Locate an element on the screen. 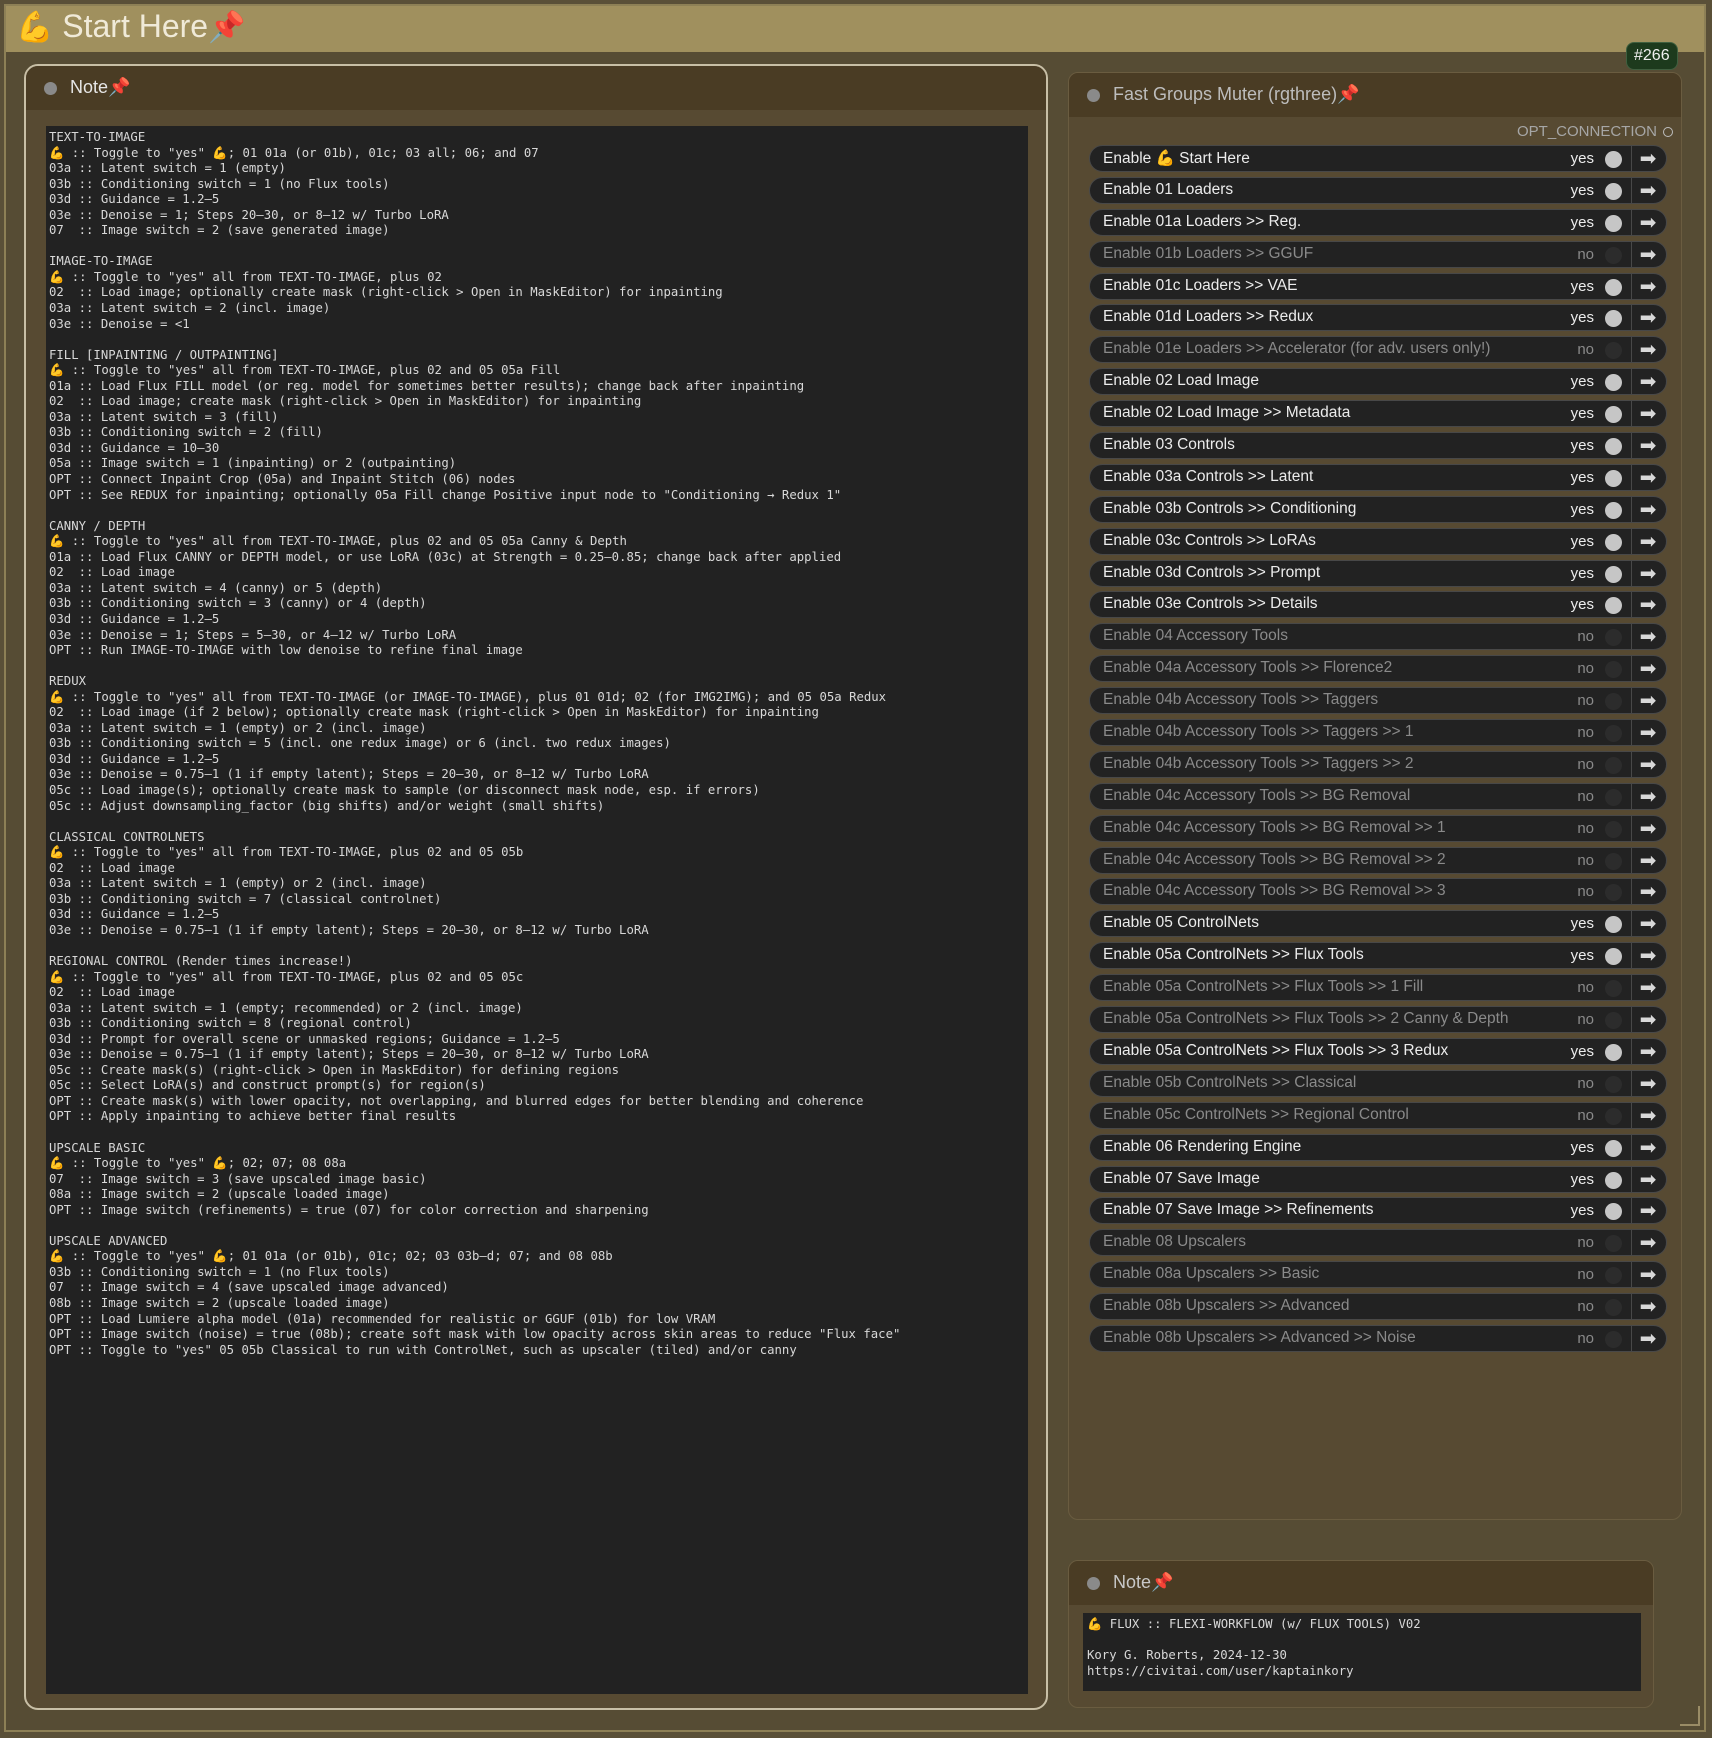 This screenshot has width=1712, height=1738. group-toggle-row: Enable 08b Upscalers >> Advanced no ➡ is located at coordinates (1378, 1307).